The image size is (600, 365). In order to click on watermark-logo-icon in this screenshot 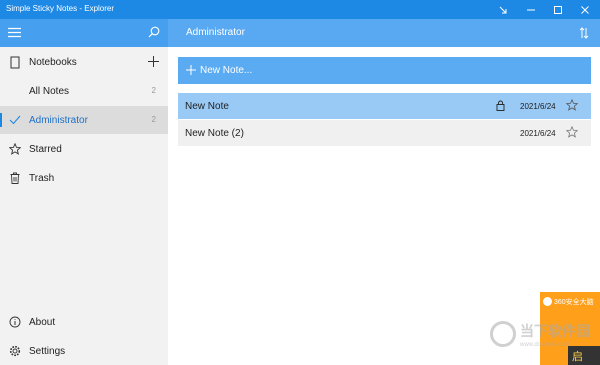, I will do `click(503, 334)`.